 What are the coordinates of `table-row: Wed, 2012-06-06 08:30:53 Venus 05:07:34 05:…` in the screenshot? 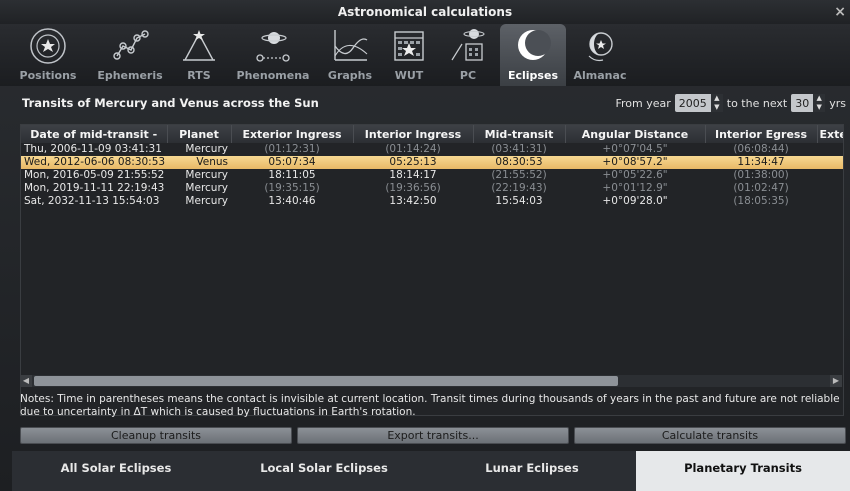 It's located at (432, 162).